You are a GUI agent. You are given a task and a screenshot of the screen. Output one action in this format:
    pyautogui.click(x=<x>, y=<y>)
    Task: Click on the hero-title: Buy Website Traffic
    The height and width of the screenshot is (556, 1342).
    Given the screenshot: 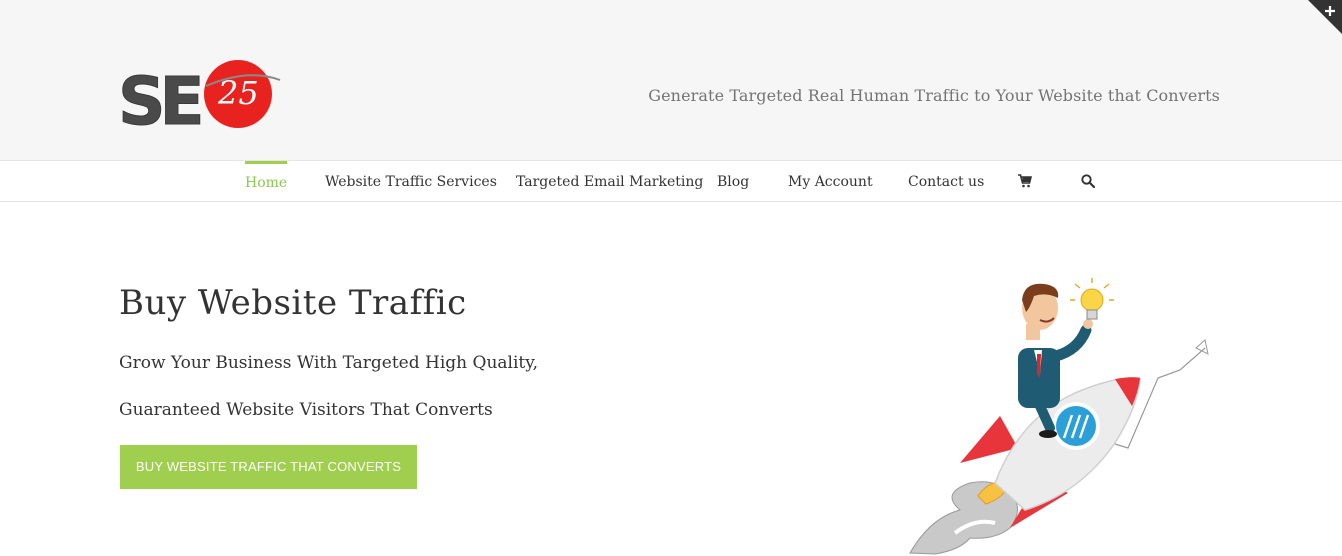 What is the action you would take?
    pyautogui.click(x=293, y=303)
    